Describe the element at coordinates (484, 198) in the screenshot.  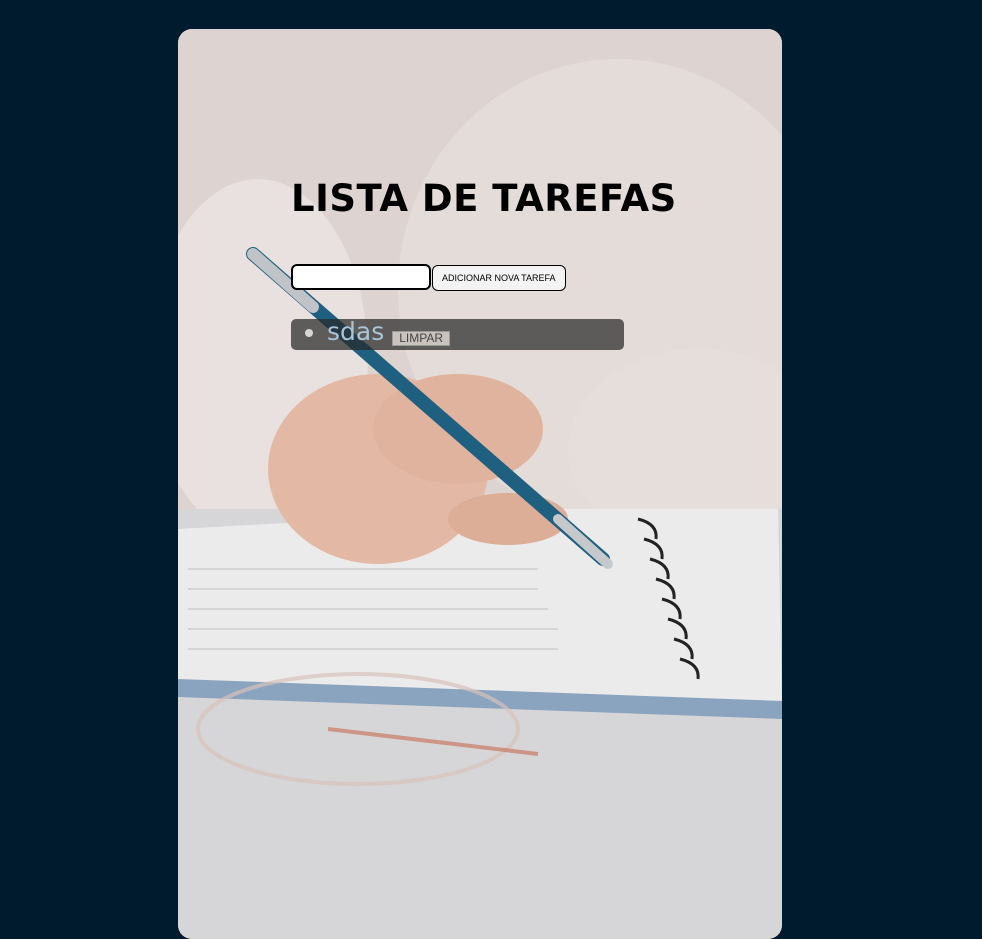
I see `page-title: LISTA DE TAREFAS` at that location.